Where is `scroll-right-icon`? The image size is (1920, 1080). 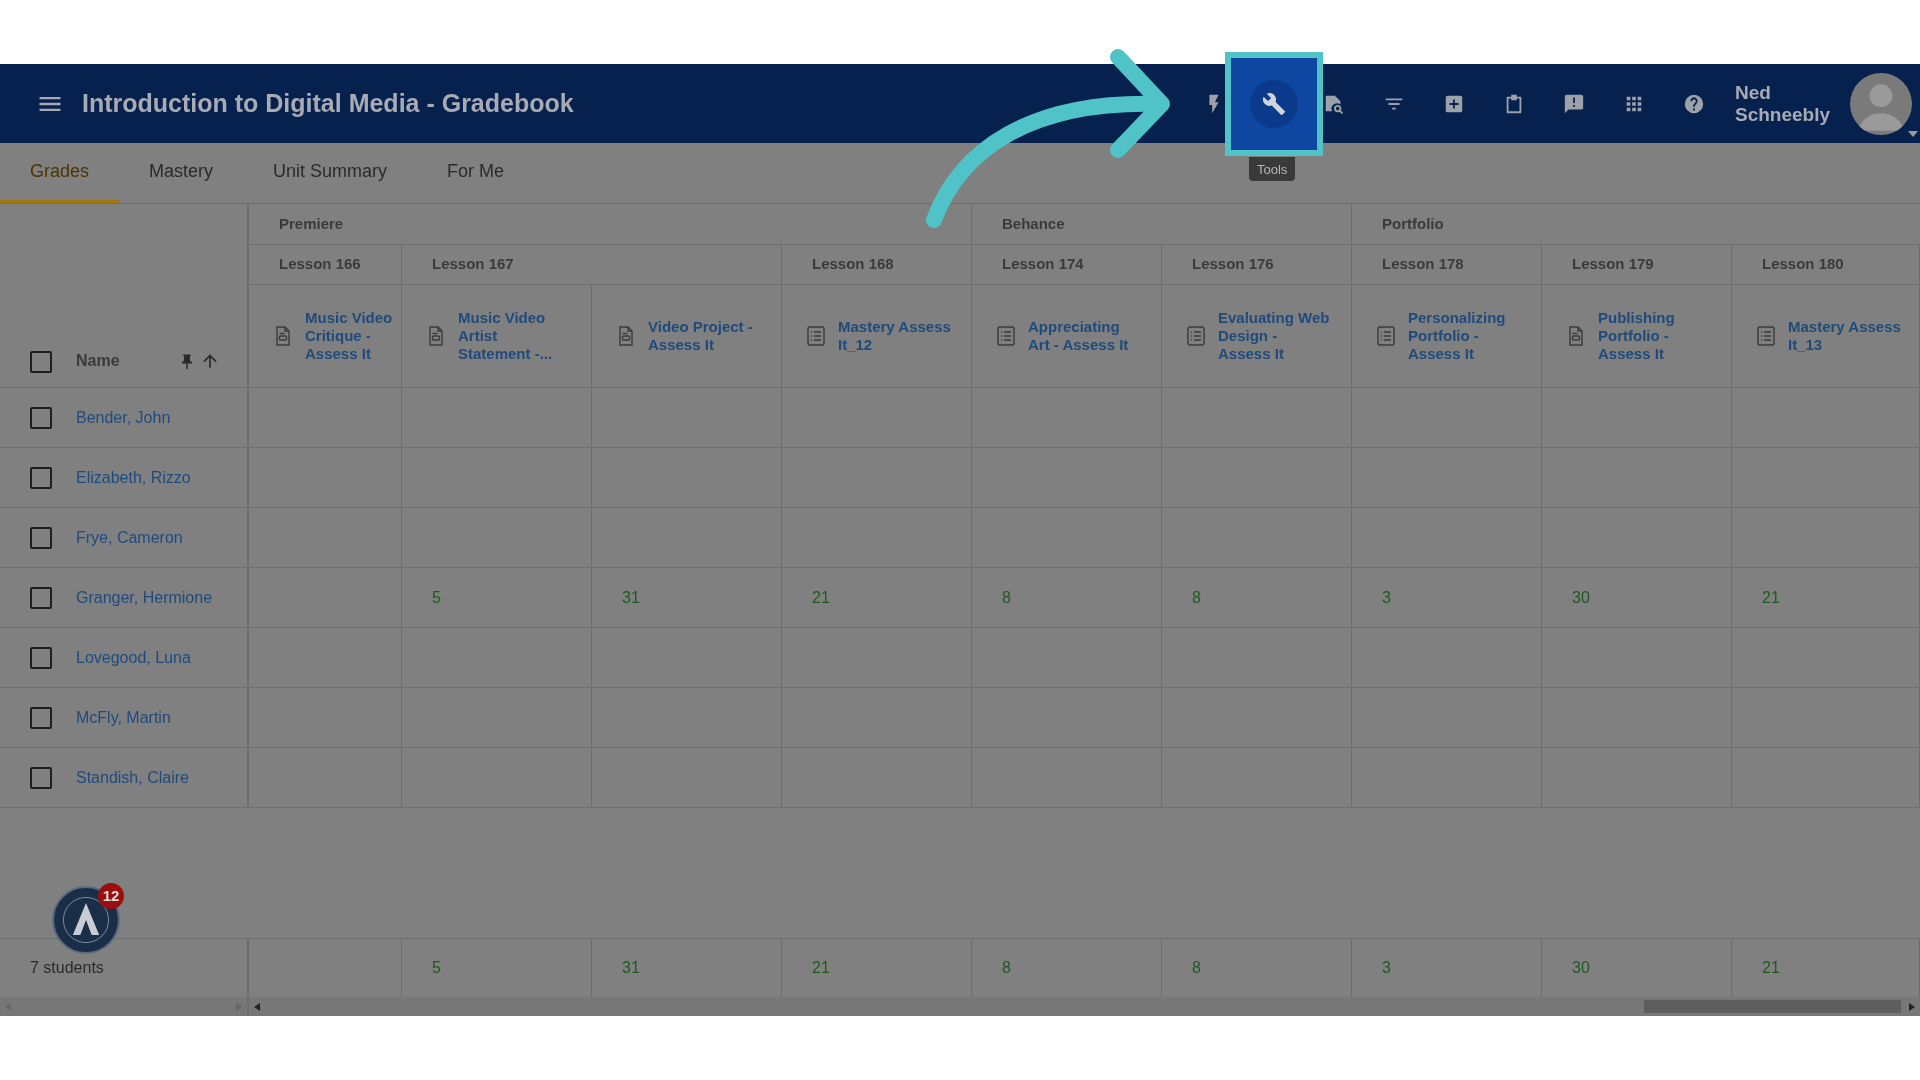 scroll-right-icon is located at coordinates (1912, 1006).